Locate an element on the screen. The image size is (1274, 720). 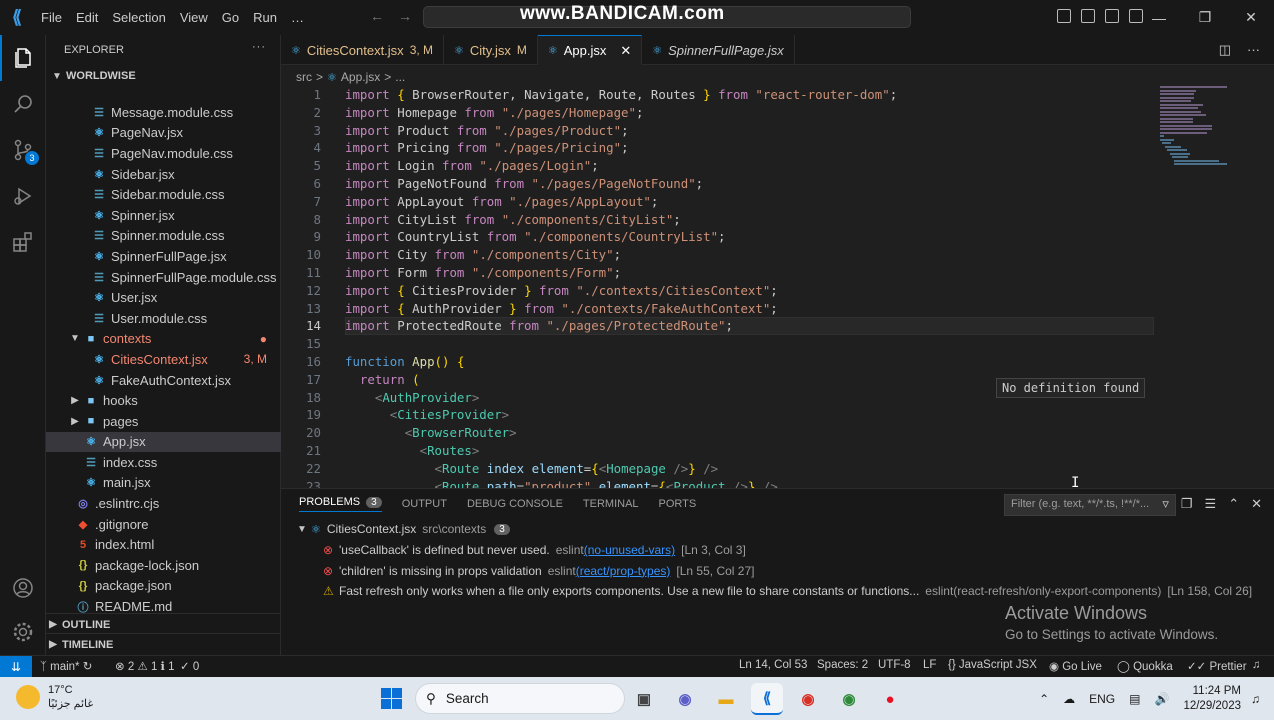
tree-file: ☰ Spinner.module.css is located at coordinates (163, 236).